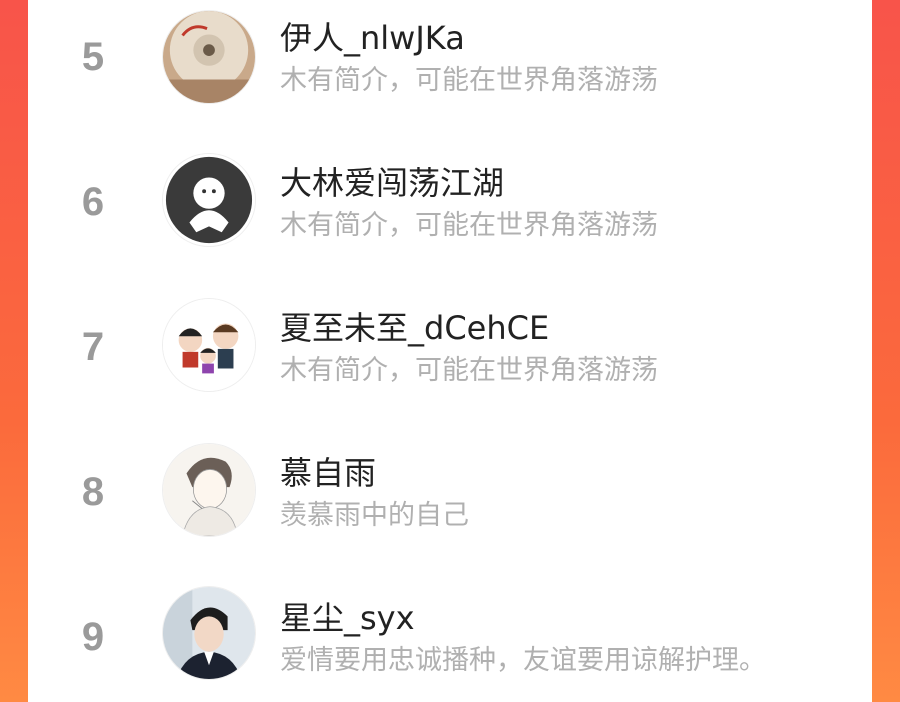 The width and height of the screenshot is (900, 702). What do you see at coordinates (209, 200) in the screenshot?
I see `default-ghost-avatar-icon` at bounding box center [209, 200].